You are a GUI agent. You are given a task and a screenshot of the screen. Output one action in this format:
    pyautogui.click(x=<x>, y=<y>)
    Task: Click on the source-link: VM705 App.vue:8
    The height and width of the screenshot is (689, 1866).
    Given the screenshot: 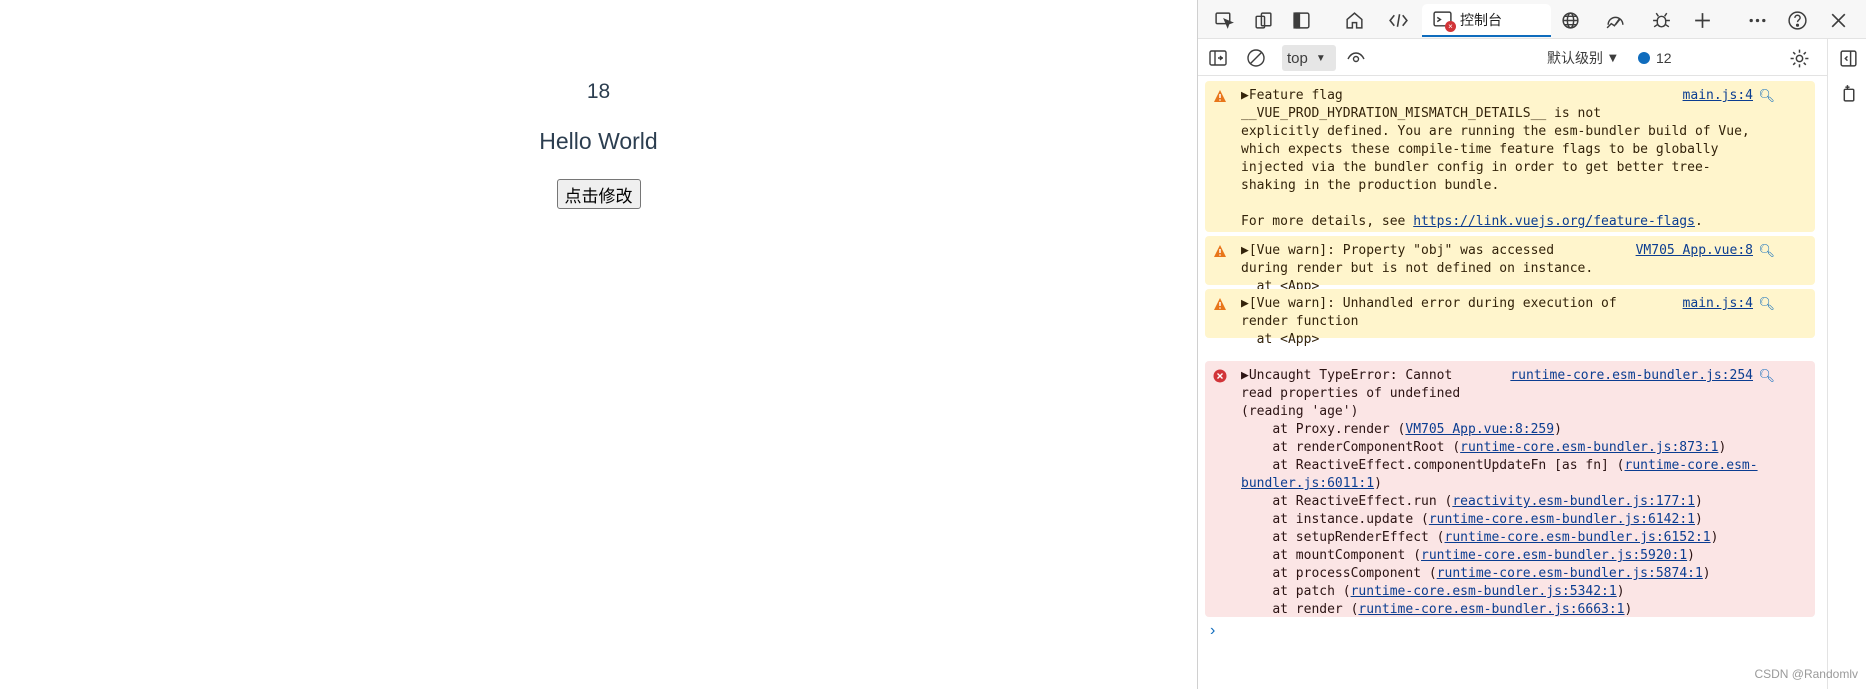 What is the action you would take?
    pyautogui.click(x=1694, y=251)
    